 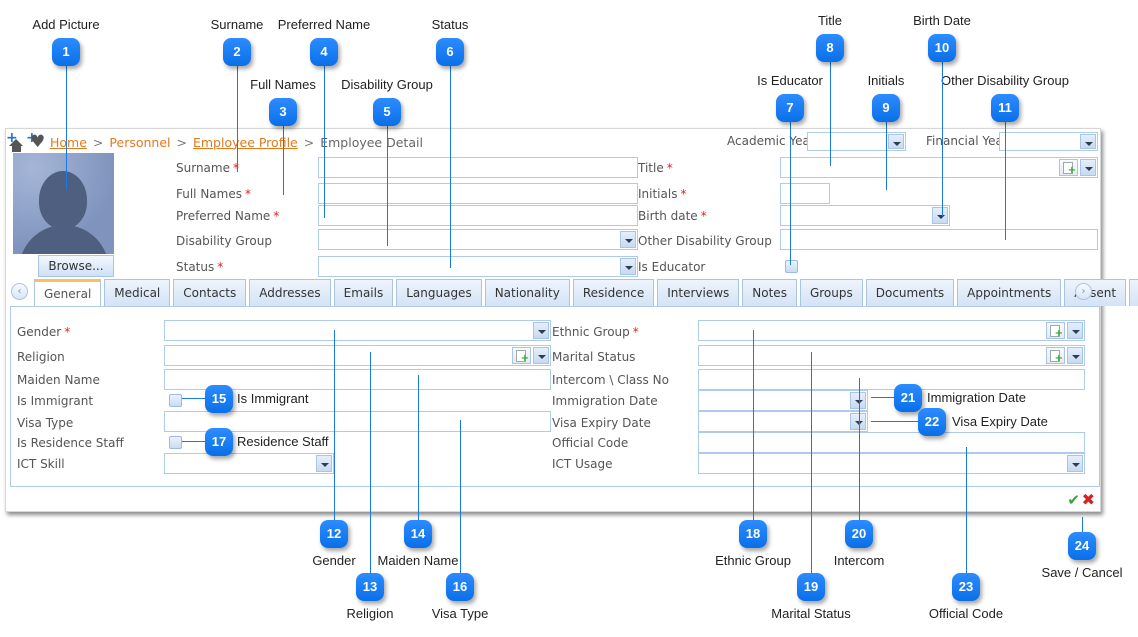 What do you see at coordinates (175, 442) in the screenshot?
I see `is-residence-staff-checkbox` at bounding box center [175, 442].